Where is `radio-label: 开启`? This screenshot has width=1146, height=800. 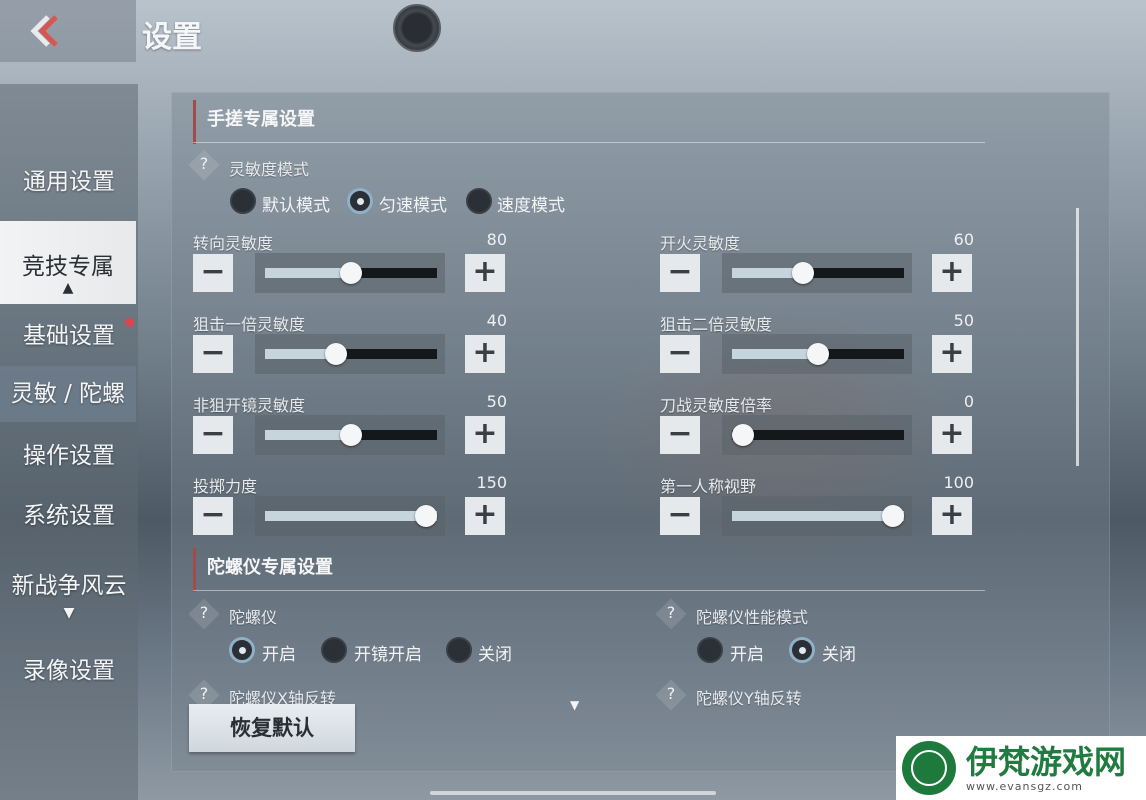 radio-label: 开启 is located at coordinates (279, 655).